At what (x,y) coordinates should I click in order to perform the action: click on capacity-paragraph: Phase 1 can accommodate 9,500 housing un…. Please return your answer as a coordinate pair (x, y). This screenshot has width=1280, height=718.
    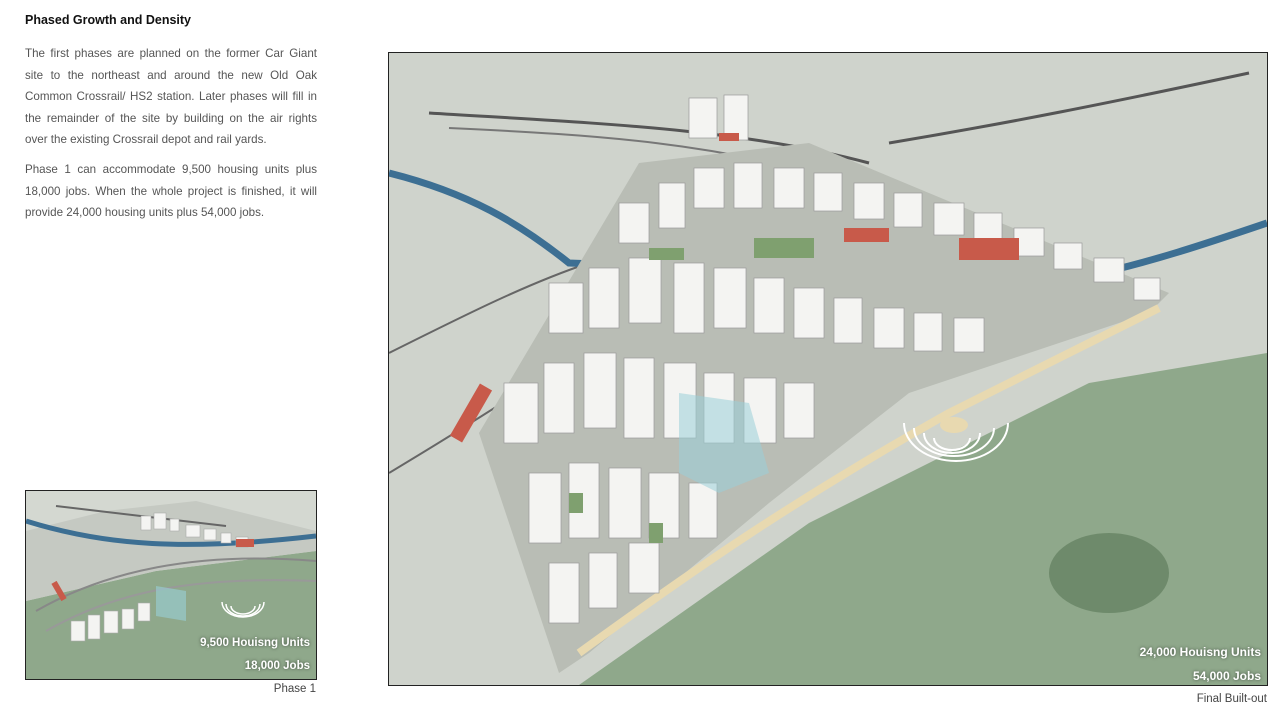
    Looking at the image, I should click on (171, 191).